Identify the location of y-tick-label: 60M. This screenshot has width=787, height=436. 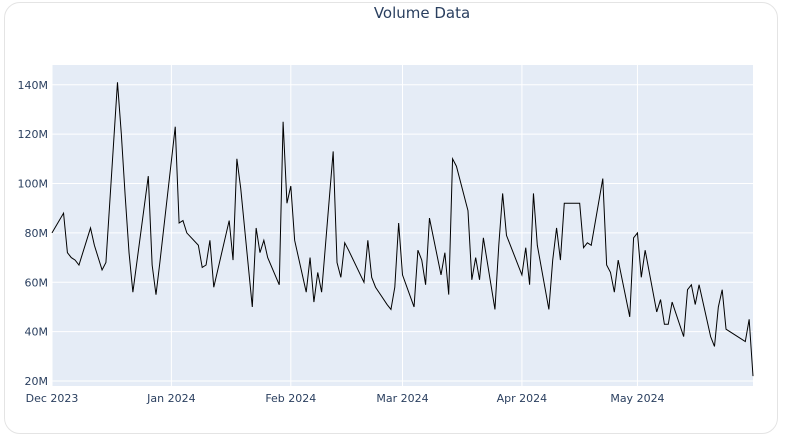
(37, 282).